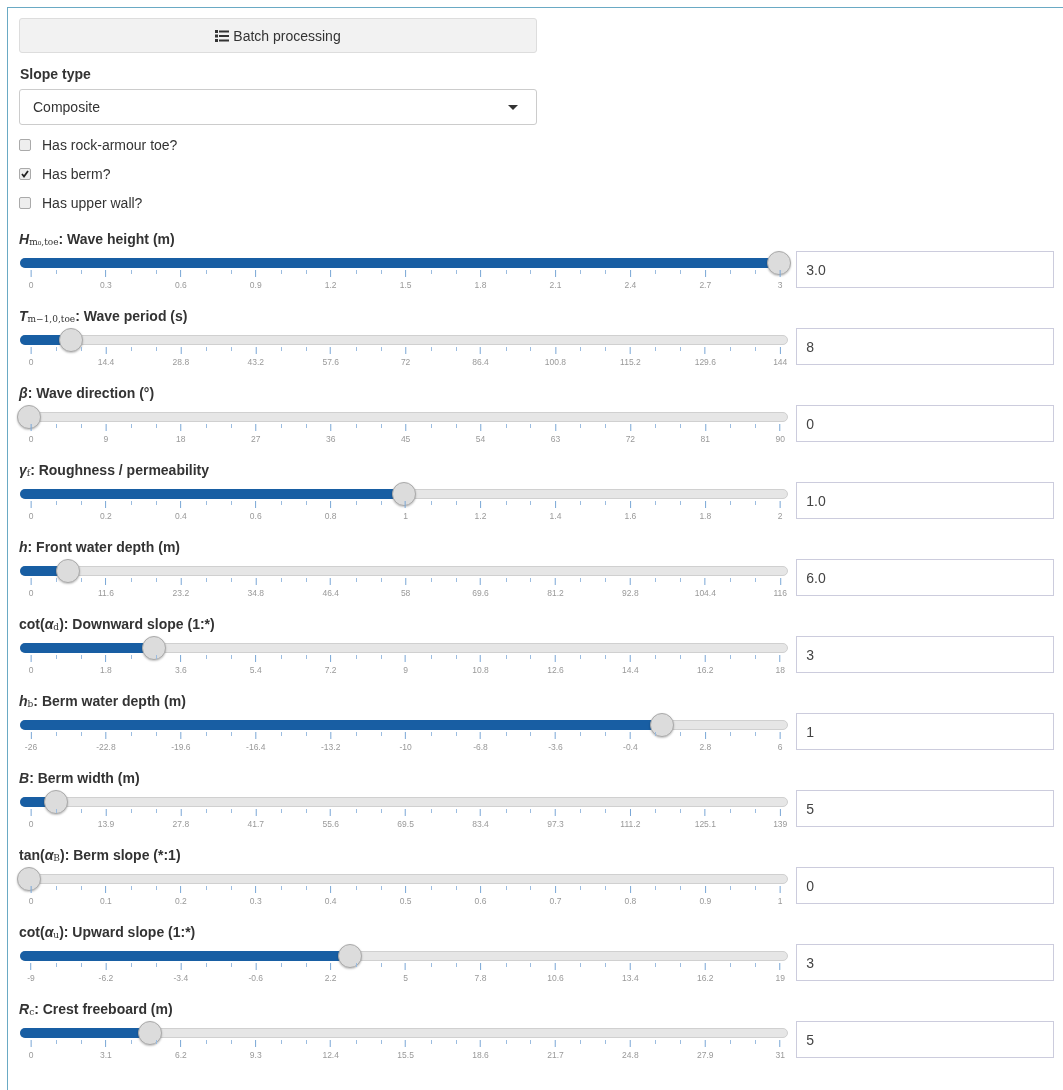 This screenshot has height=1090, width=1063. Describe the element at coordinates (278, 107) in the screenshot. I see `slope-type-dropdown: Composite` at that location.